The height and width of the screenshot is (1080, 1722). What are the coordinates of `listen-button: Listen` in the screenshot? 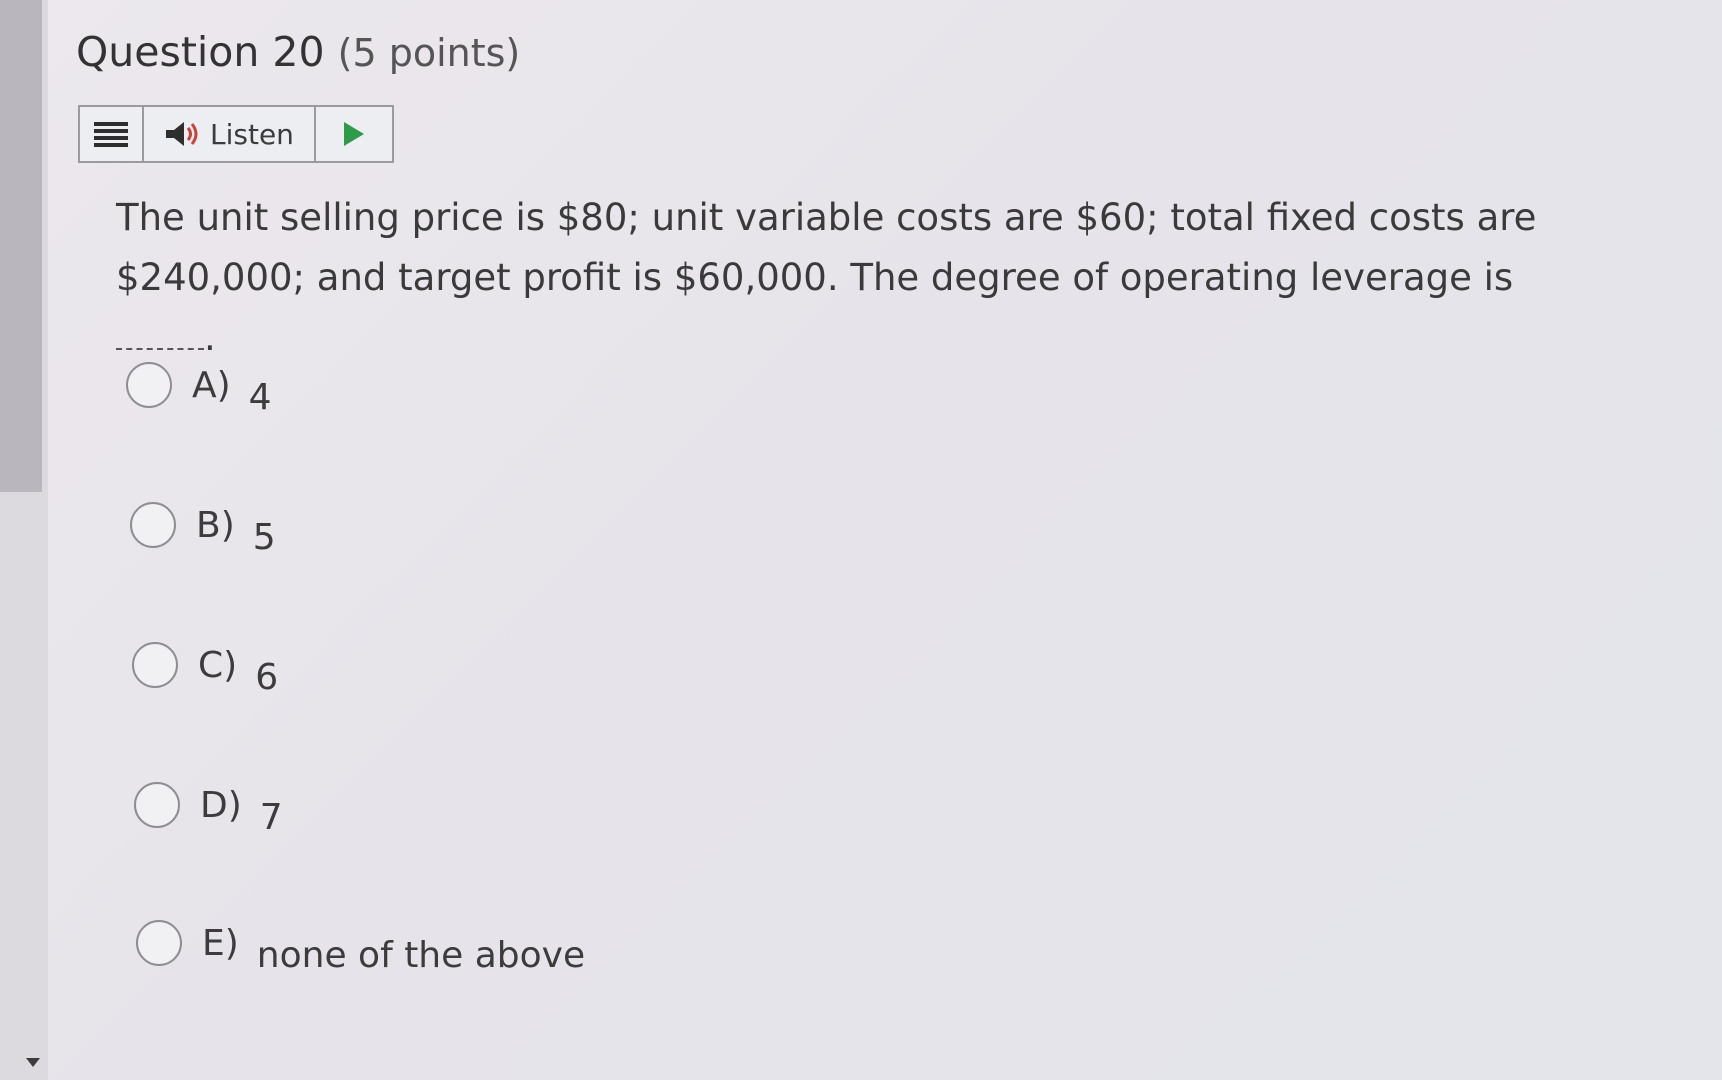 It's located at (230, 134).